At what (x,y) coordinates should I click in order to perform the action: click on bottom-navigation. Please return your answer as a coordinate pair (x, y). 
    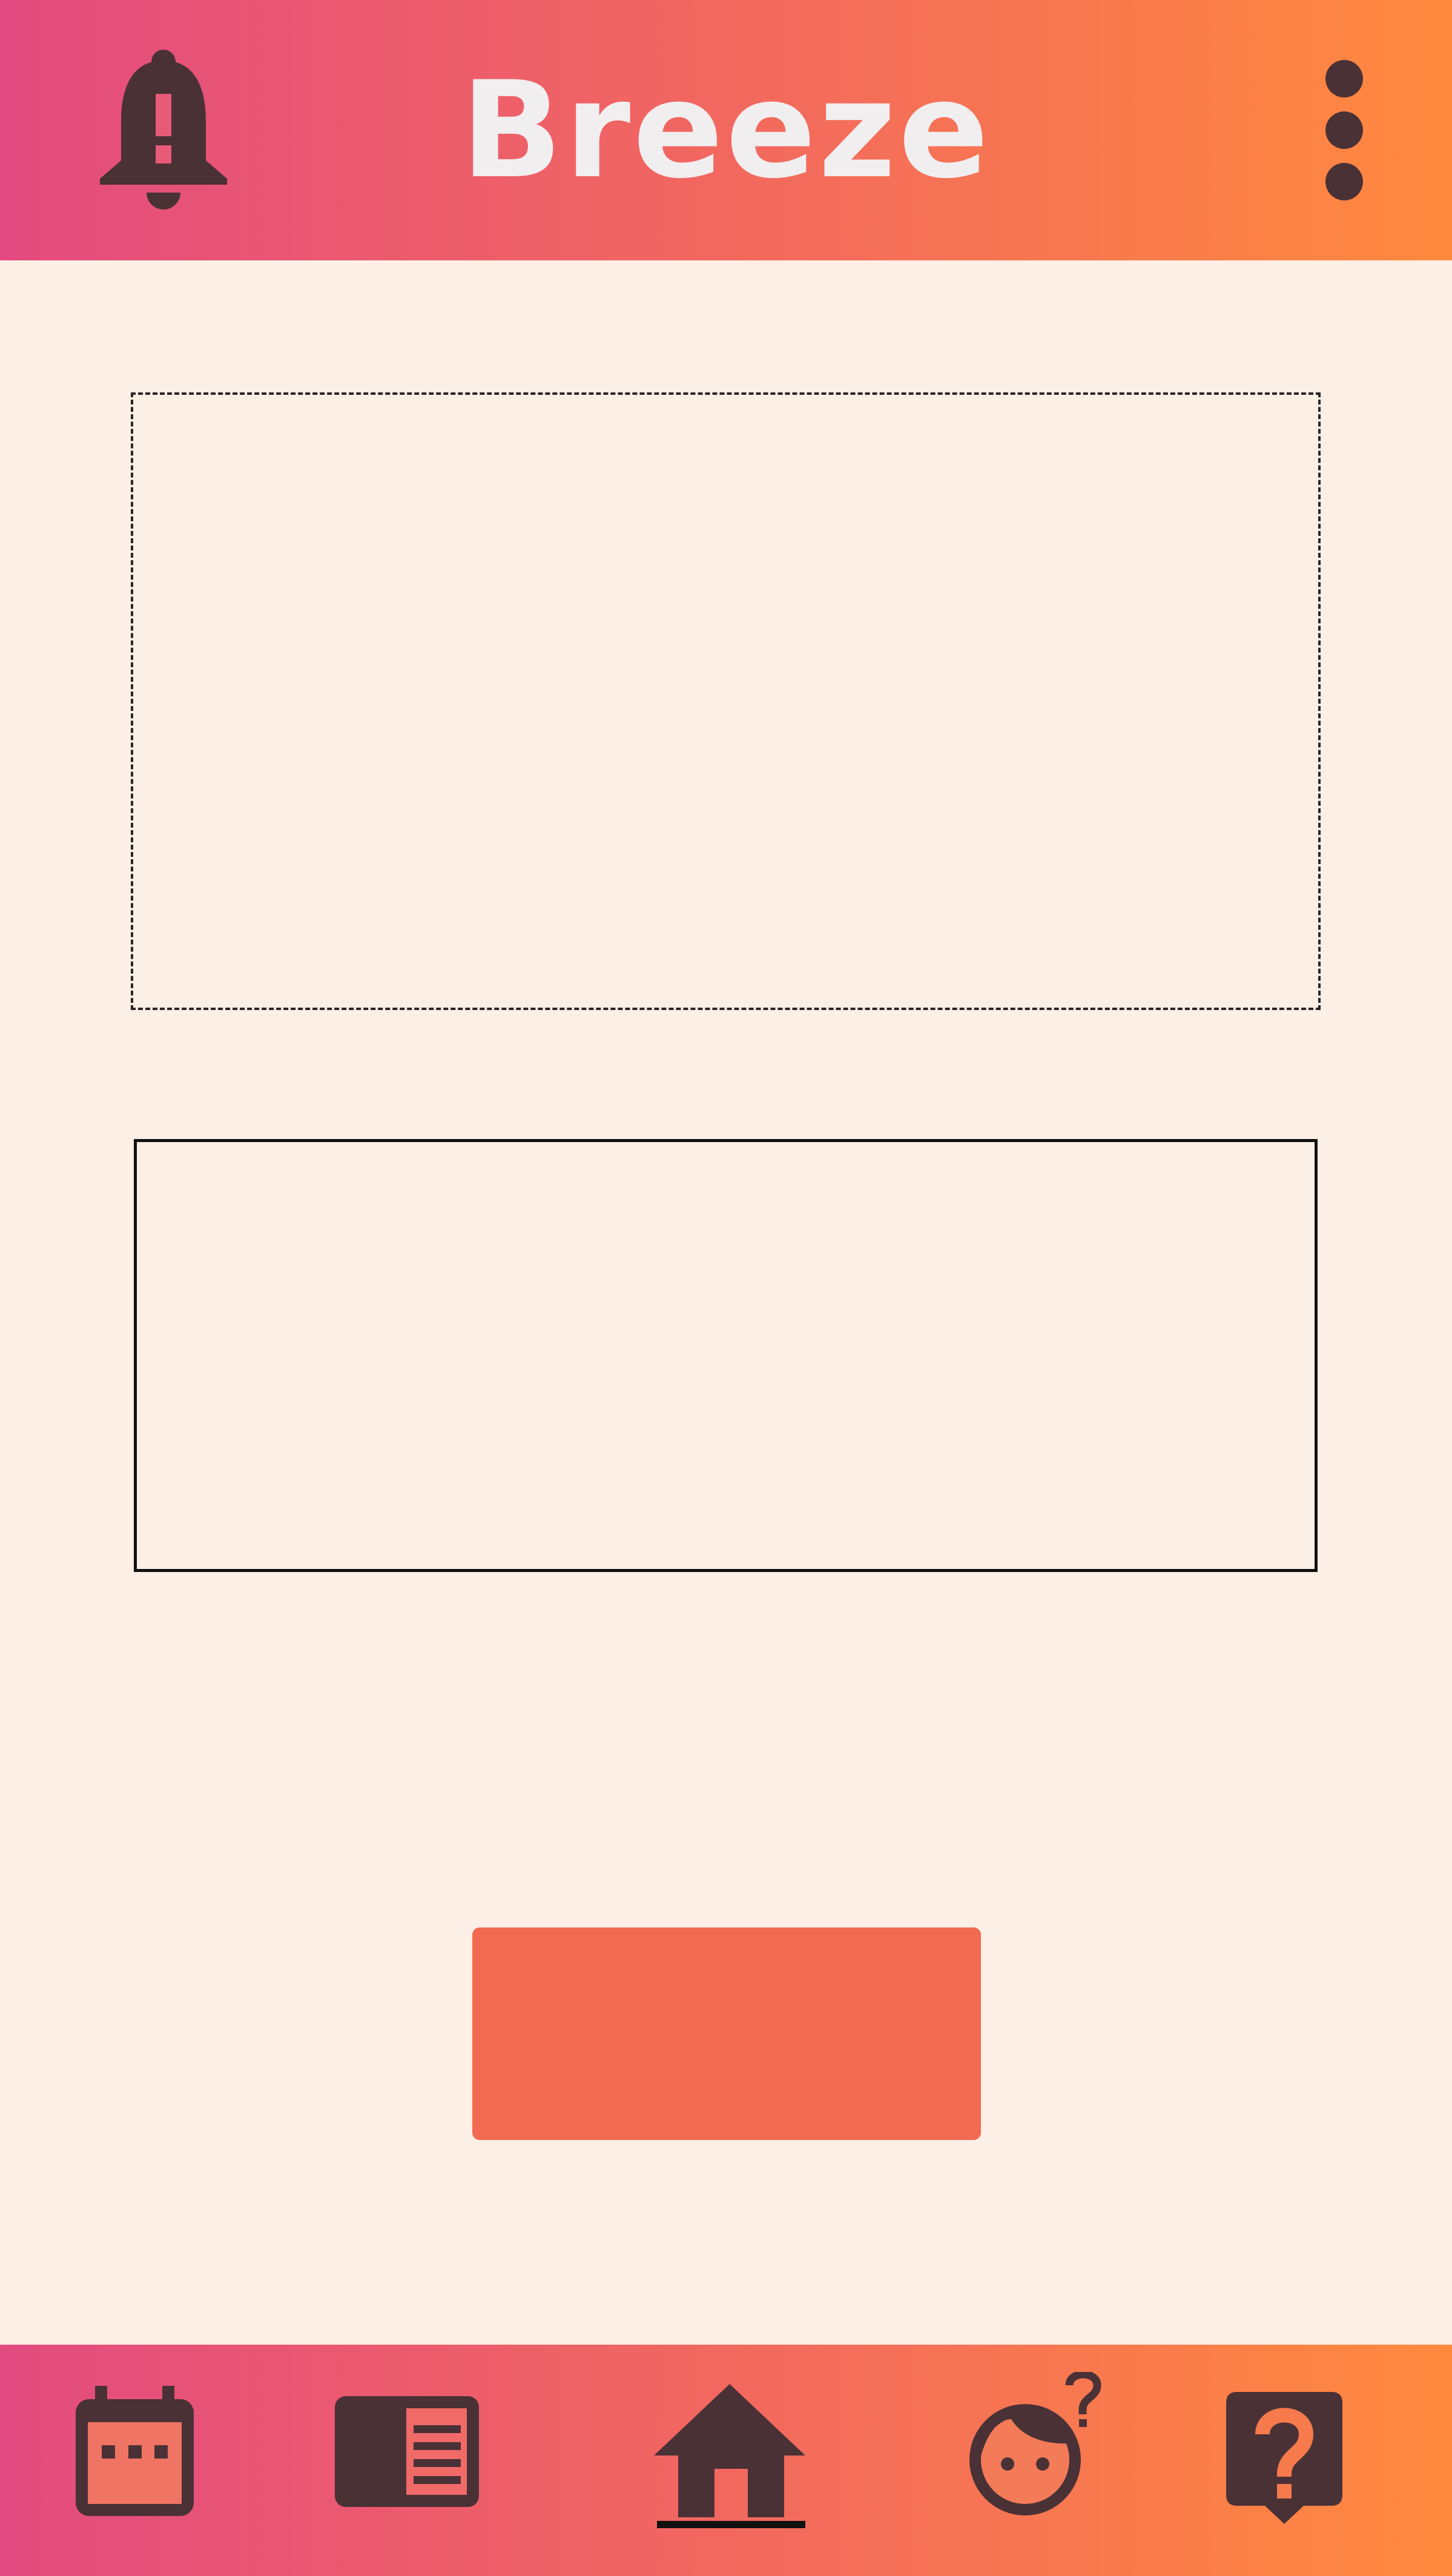
    Looking at the image, I should click on (726, 2460).